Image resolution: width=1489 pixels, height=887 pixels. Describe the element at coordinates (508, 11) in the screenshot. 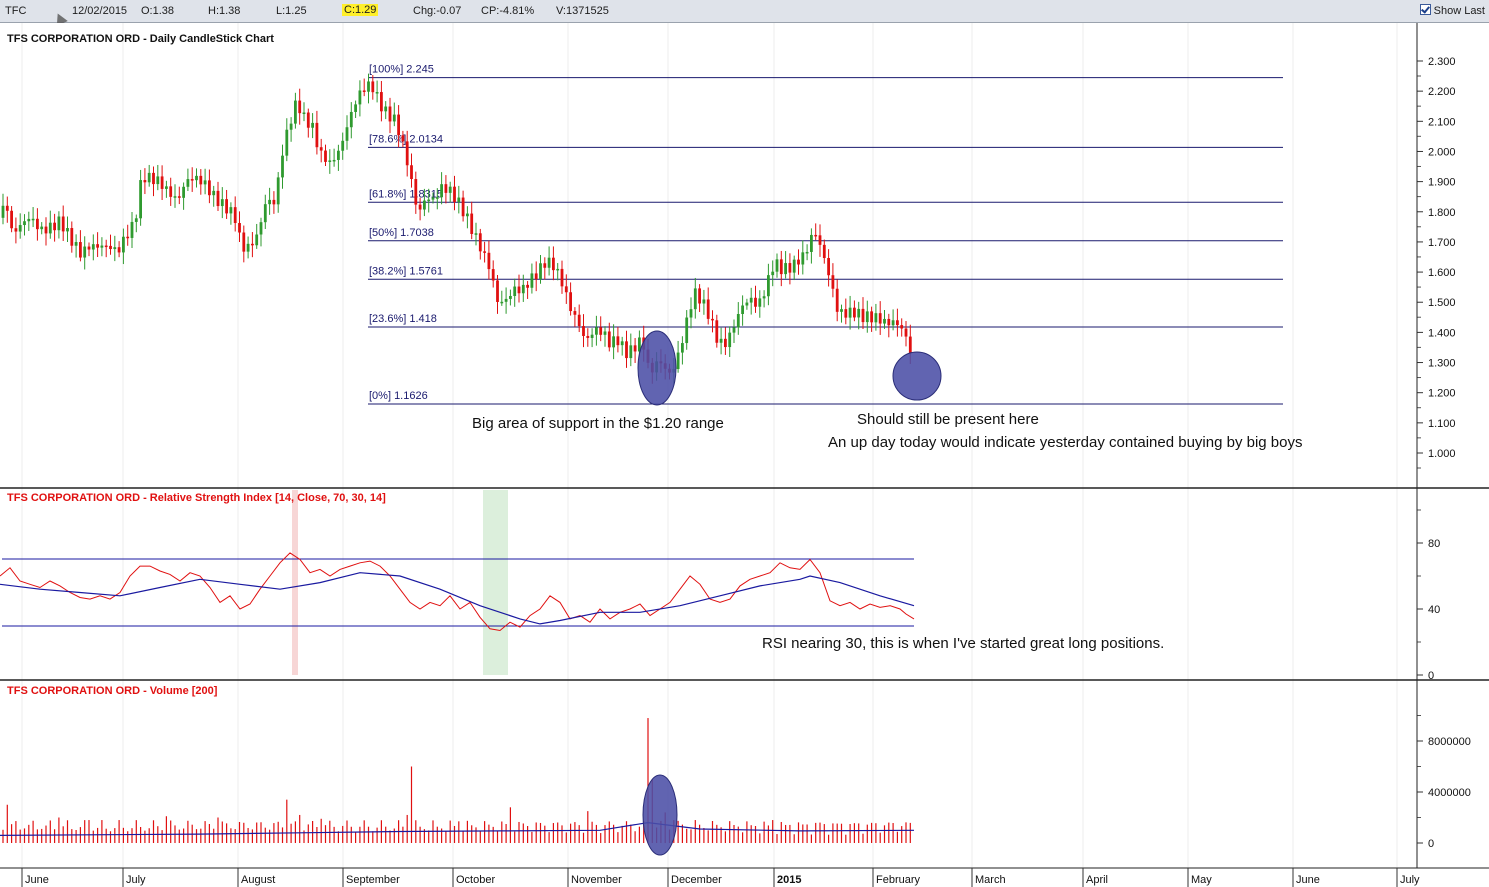

I see `change-percent-value: CP:-4.81%` at that location.